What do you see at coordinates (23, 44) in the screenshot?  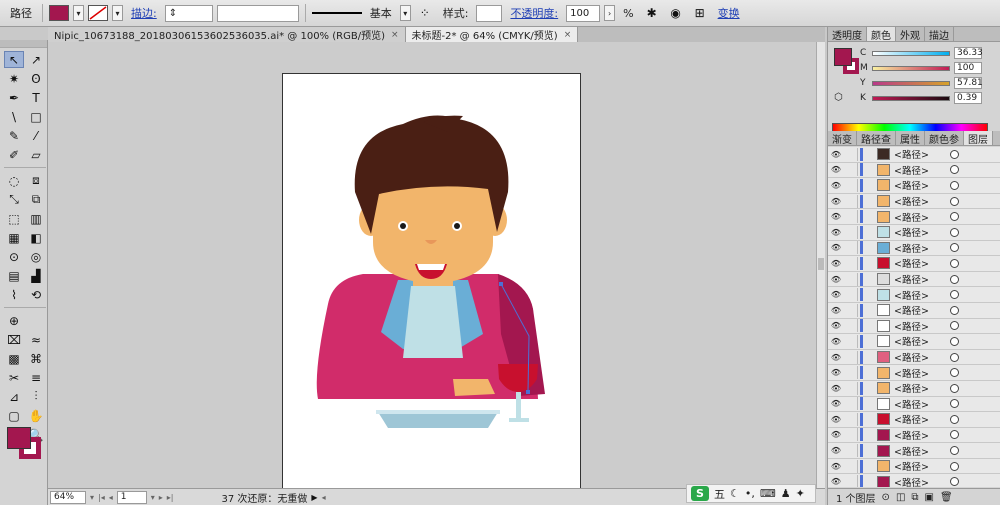 I see `panel-grip` at bounding box center [23, 44].